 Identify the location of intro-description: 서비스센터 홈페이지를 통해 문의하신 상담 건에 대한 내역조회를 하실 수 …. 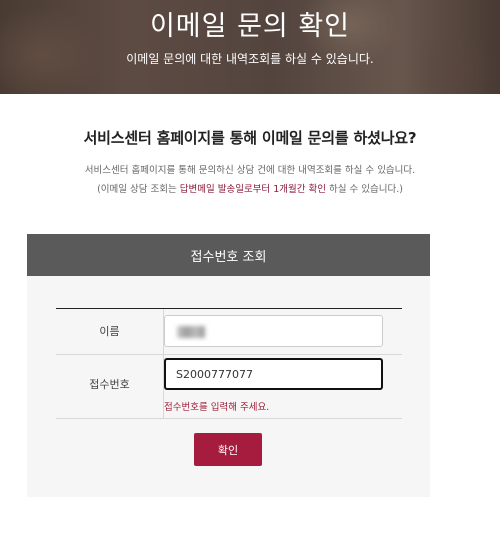
(250, 170).